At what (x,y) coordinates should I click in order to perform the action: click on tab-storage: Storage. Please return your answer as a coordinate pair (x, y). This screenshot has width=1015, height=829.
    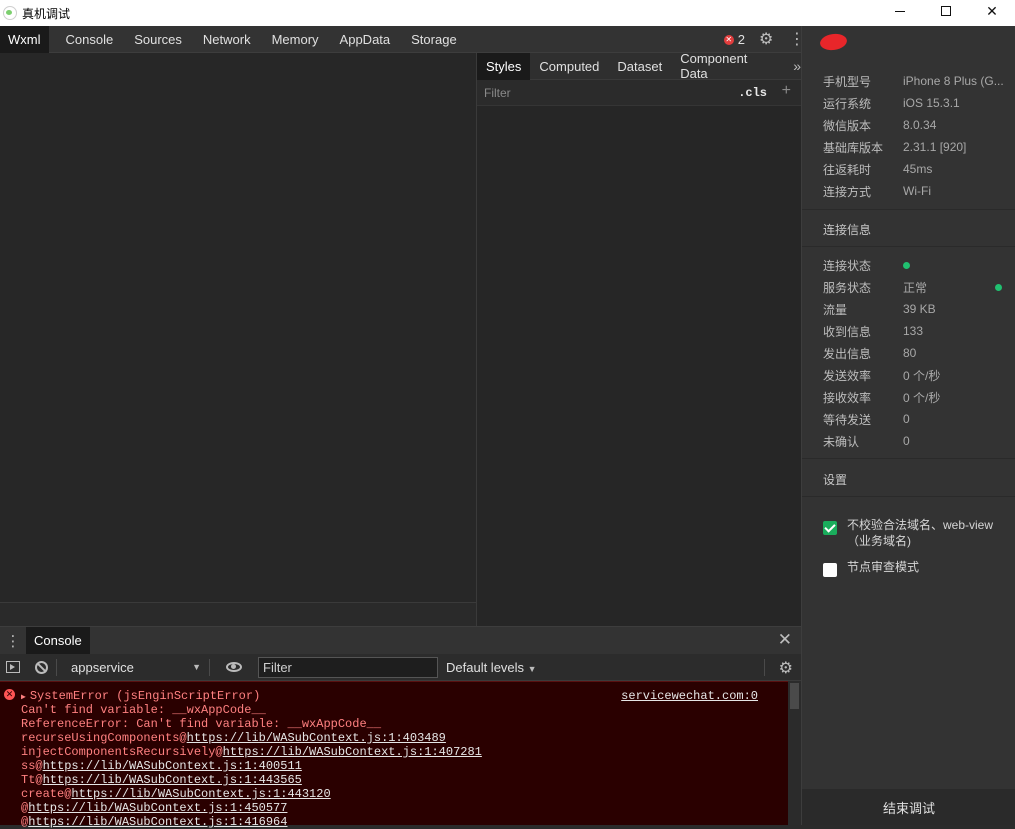
    Looking at the image, I should click on (434, 39).